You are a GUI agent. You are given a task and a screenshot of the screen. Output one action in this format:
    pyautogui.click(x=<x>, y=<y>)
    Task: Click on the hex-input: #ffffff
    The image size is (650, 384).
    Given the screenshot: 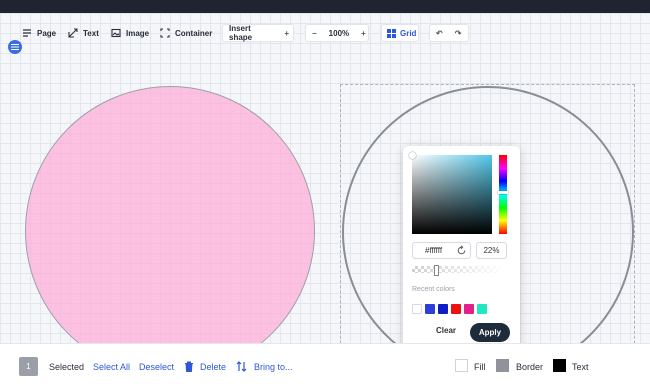 What is the action you would take?
    pyautogui.click(x=441, y=250)
    